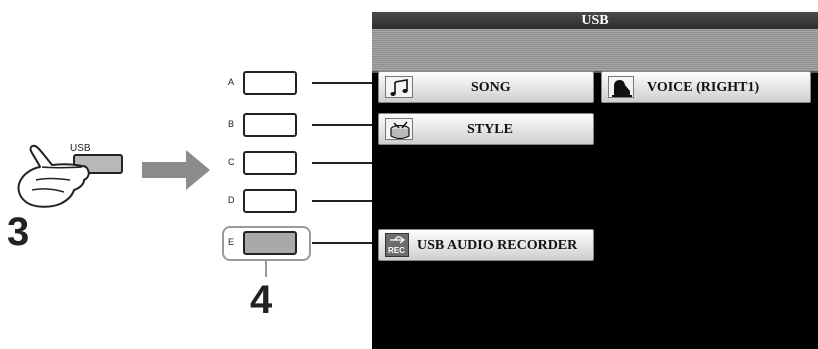 This screenshot has height=349, width=818. I want to click on music-note-icon, so click(399, 87).